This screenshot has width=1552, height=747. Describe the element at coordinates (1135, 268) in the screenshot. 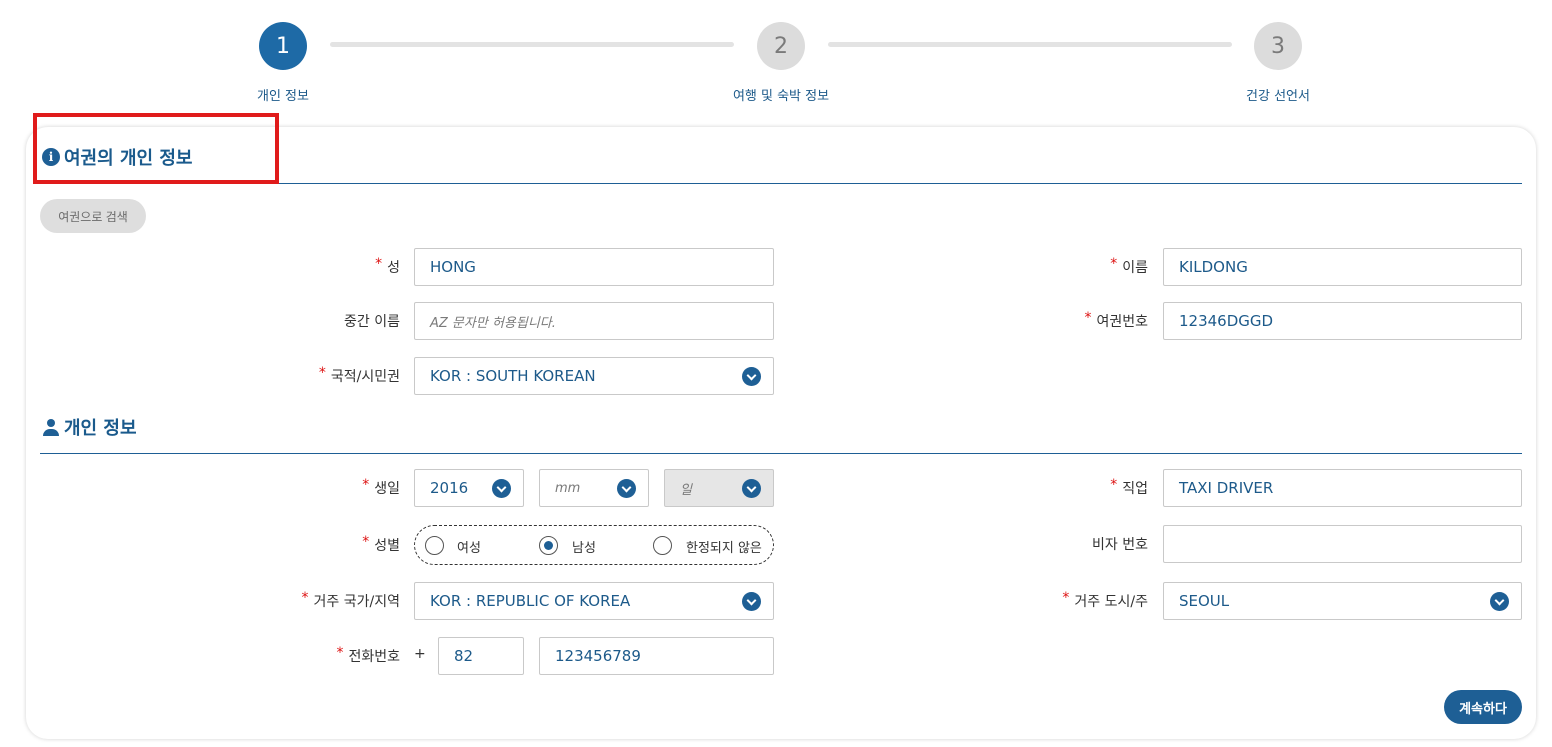

I see `given-name-label-text: 이름` at that location.